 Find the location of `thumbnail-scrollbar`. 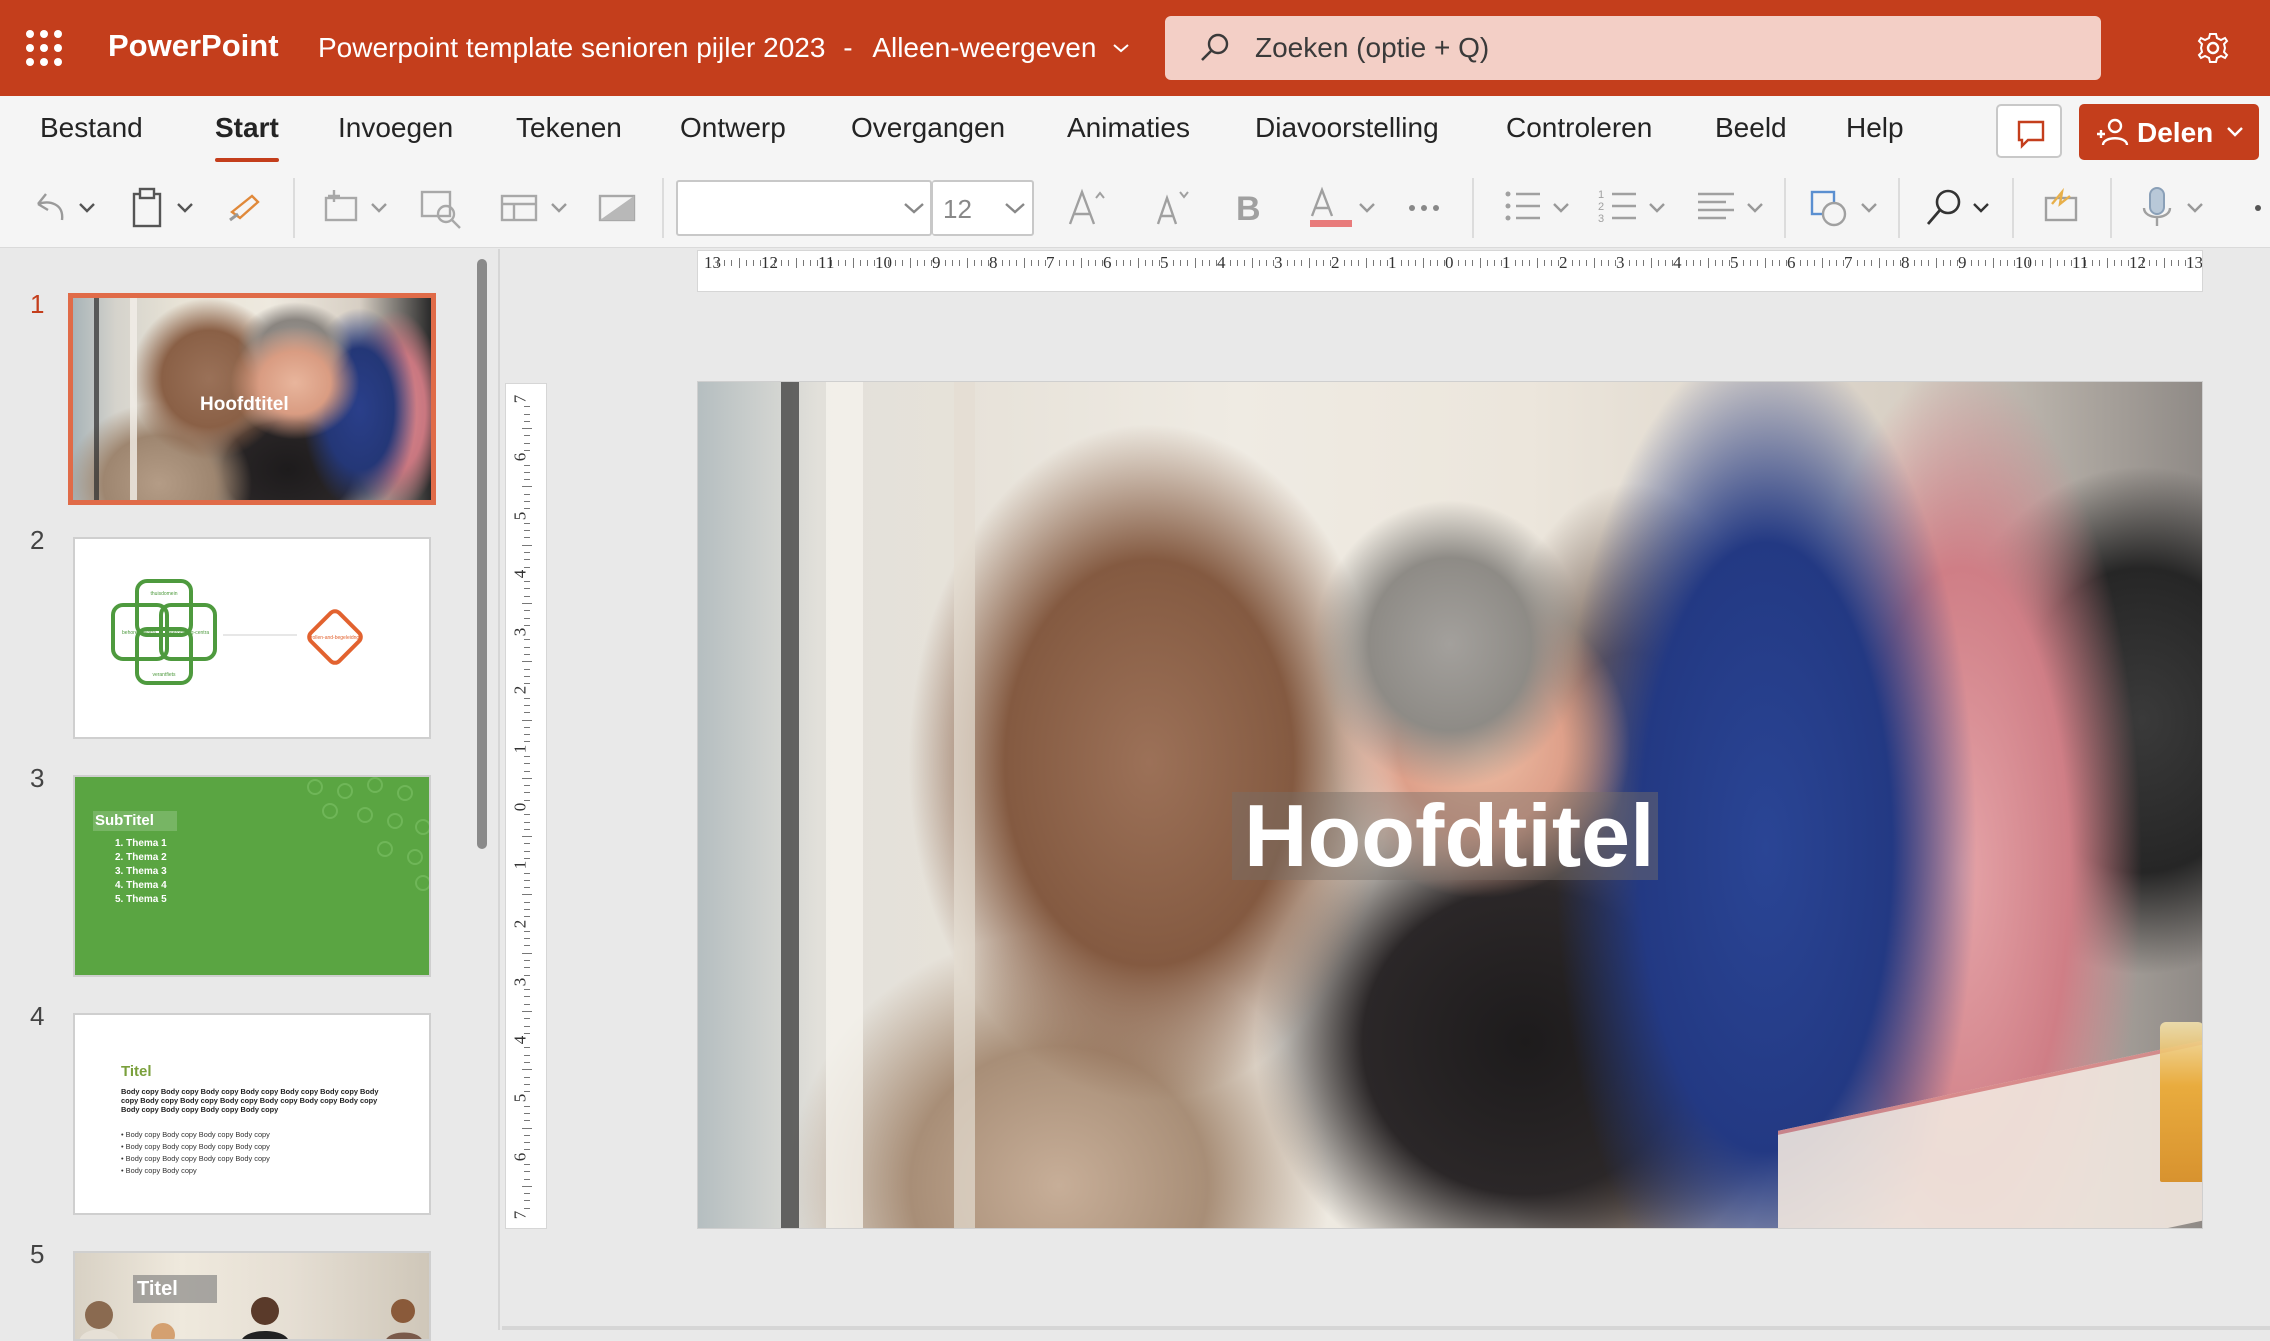

thumbnail-scrollbar is located at coordinates (482, 554).